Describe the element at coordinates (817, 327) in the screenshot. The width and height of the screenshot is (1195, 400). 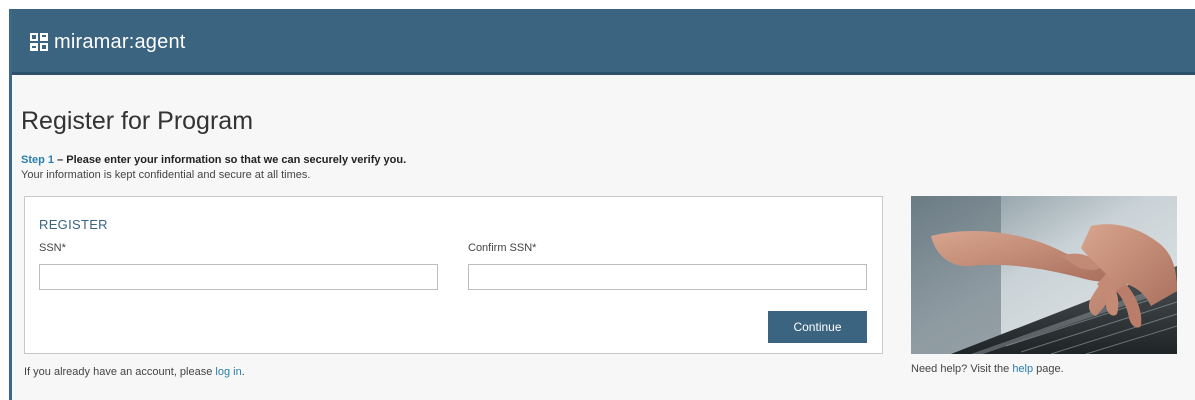
I see `continue-button: Continue` at that location.